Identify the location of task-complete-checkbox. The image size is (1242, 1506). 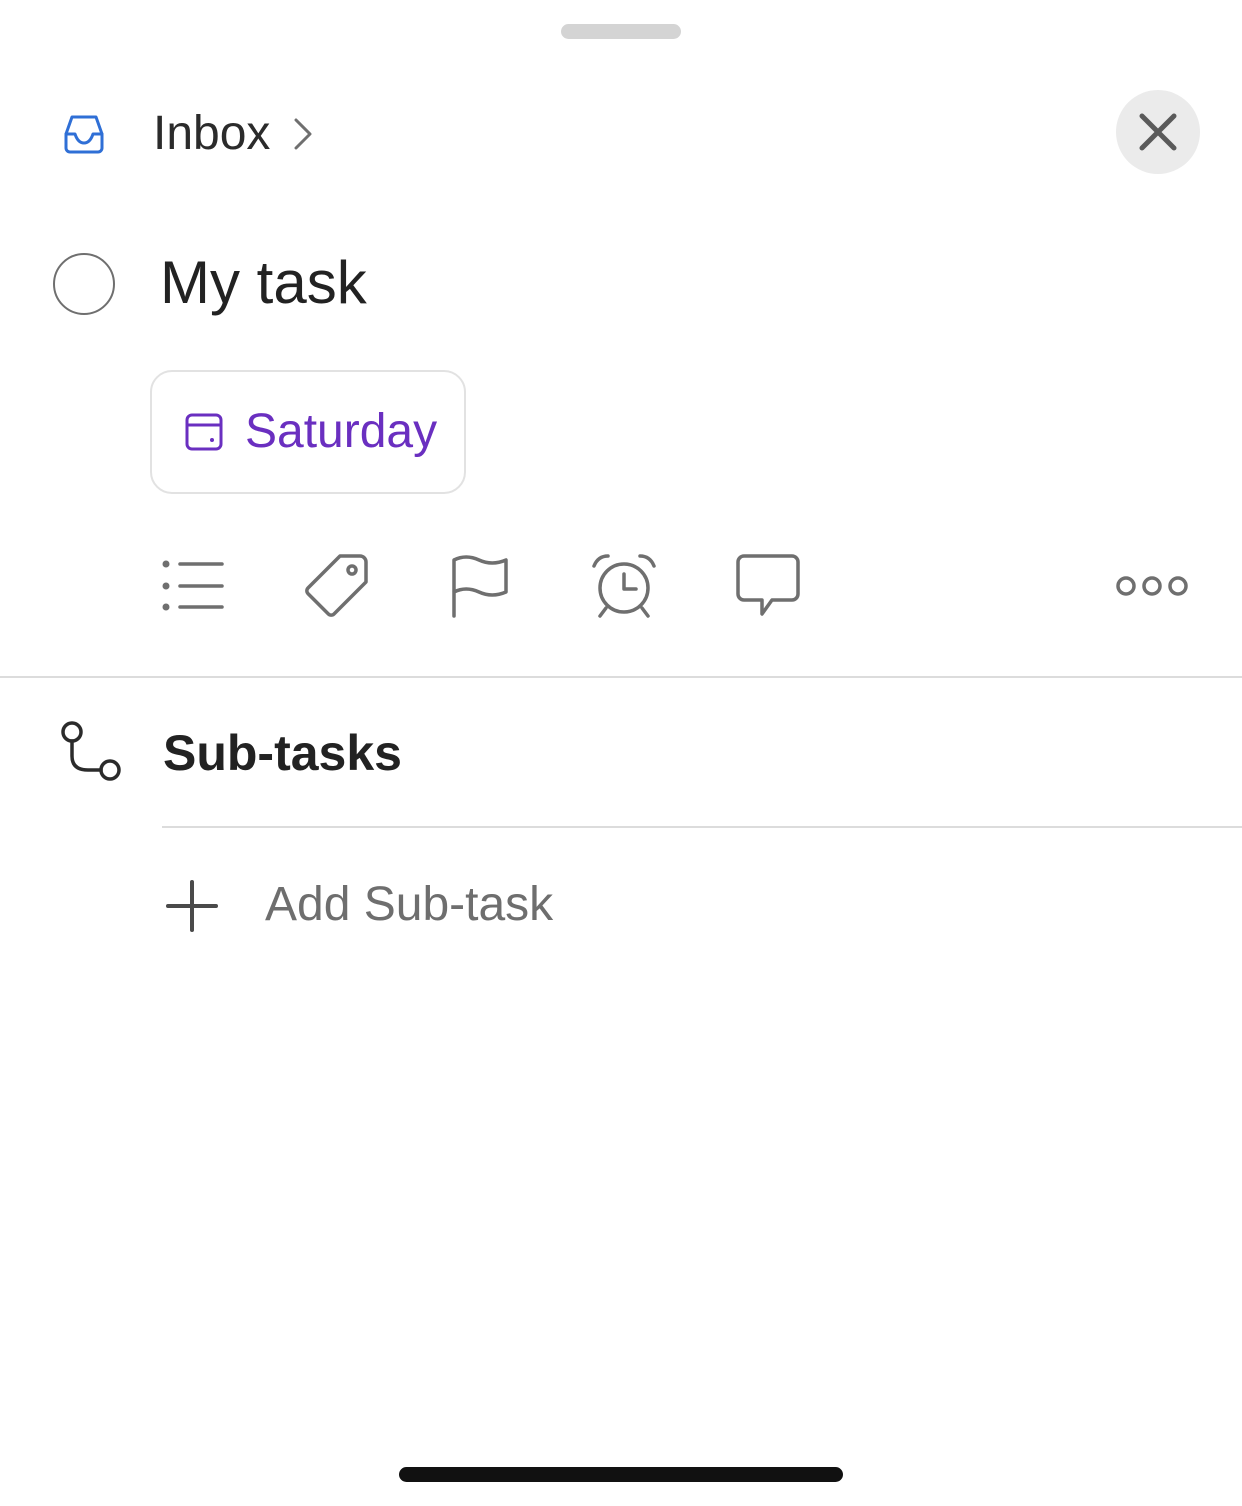
(84, 284).